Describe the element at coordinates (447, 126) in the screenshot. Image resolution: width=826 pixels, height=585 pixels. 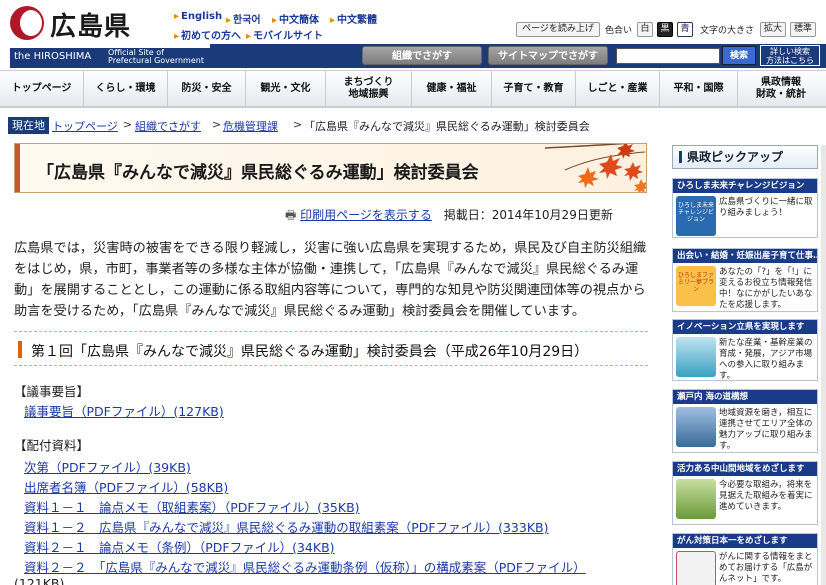
I see `breadcrumb-current: 「広島県『みんなで減災』県民総ぐるみ運動」検討委員会` at that location.